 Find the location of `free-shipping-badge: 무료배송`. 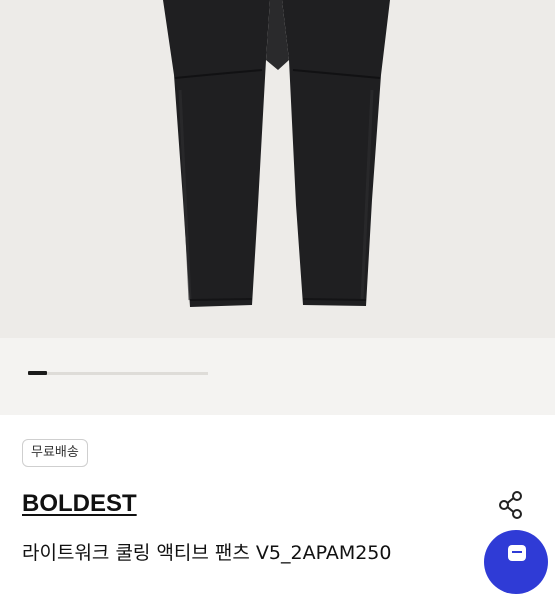

free-shipping-badge: 무료배송 is located at coordinates (55, 453).